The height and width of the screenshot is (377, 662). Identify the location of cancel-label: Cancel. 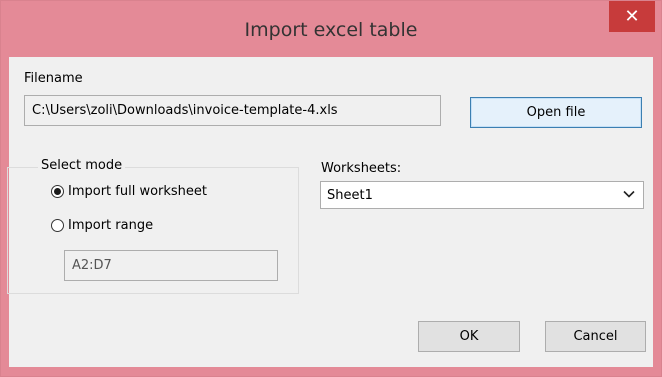
(595, 336).